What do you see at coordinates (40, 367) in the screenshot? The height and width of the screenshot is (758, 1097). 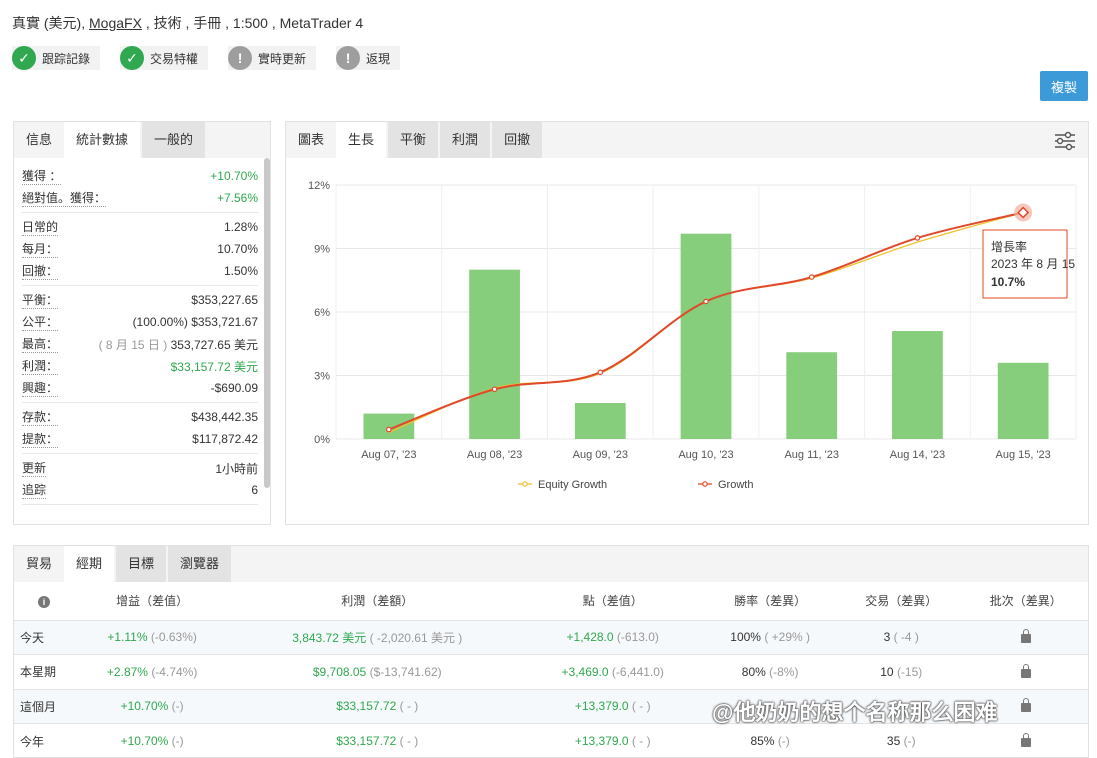 I see `stat-label: 利潤：` at bounding box center [40, 367].